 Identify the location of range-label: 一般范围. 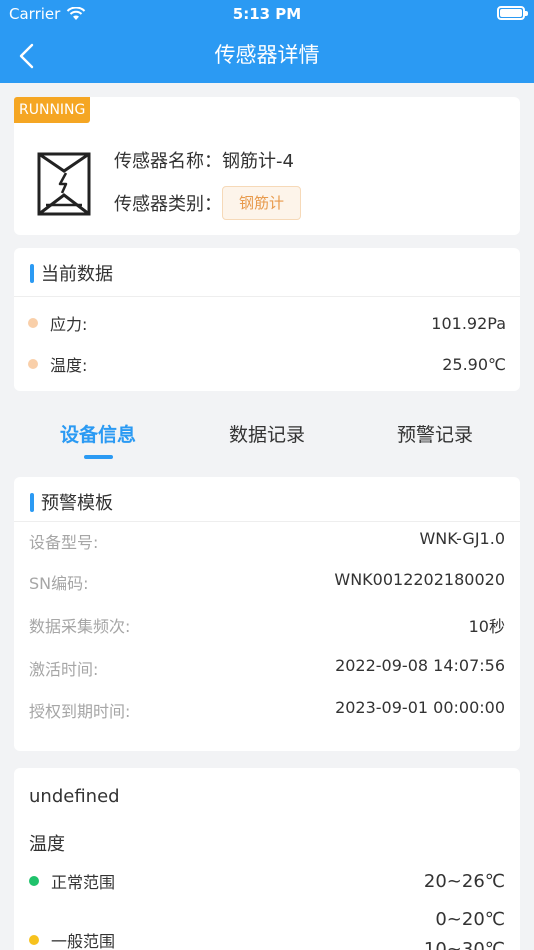
(83, 941).